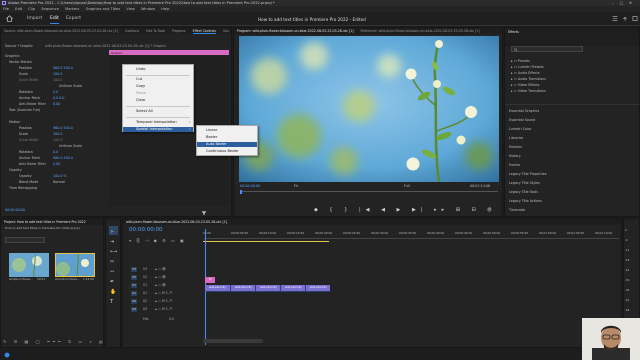 The width and height of the screenshot is (640, 360). I want to click on menu-markers: Markers, so click(72, 9).